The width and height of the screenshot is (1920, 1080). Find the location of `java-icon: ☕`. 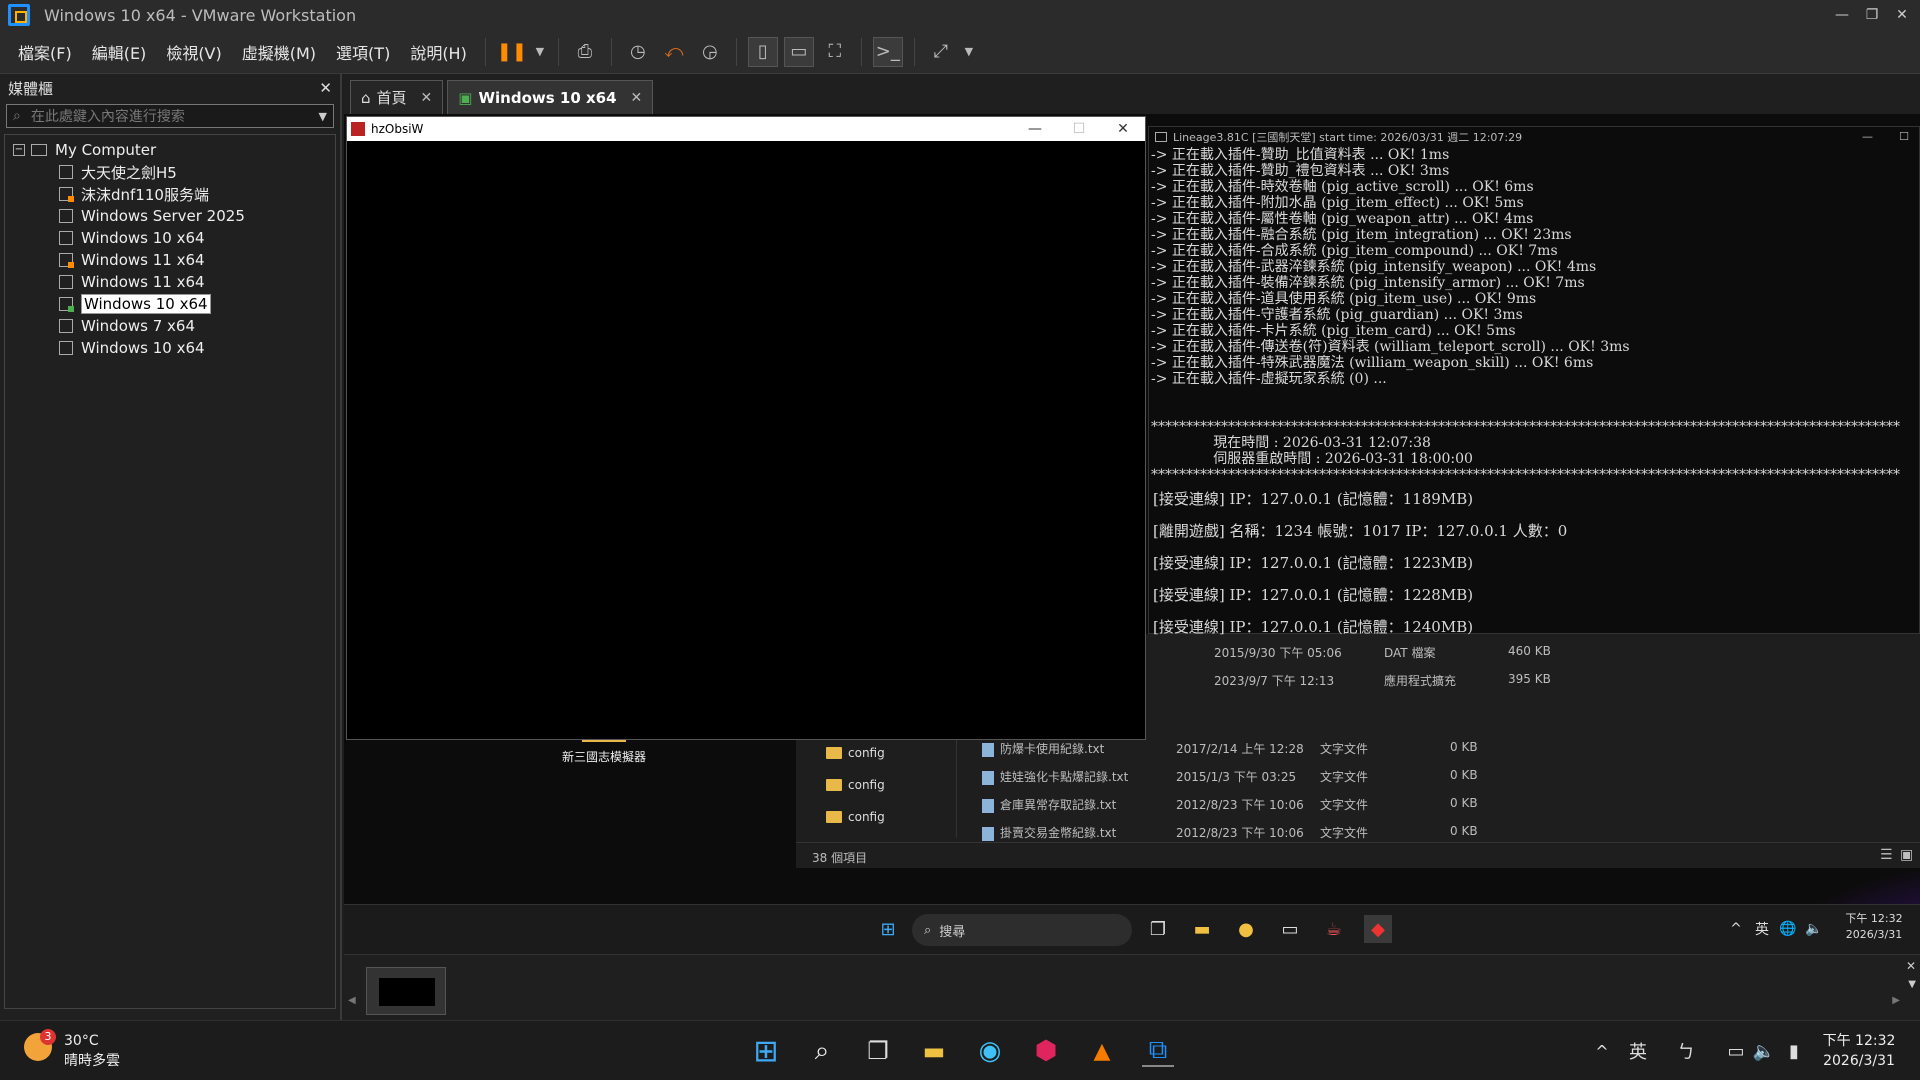

java-icon: ☕ is located at coordinates (1334, 929).